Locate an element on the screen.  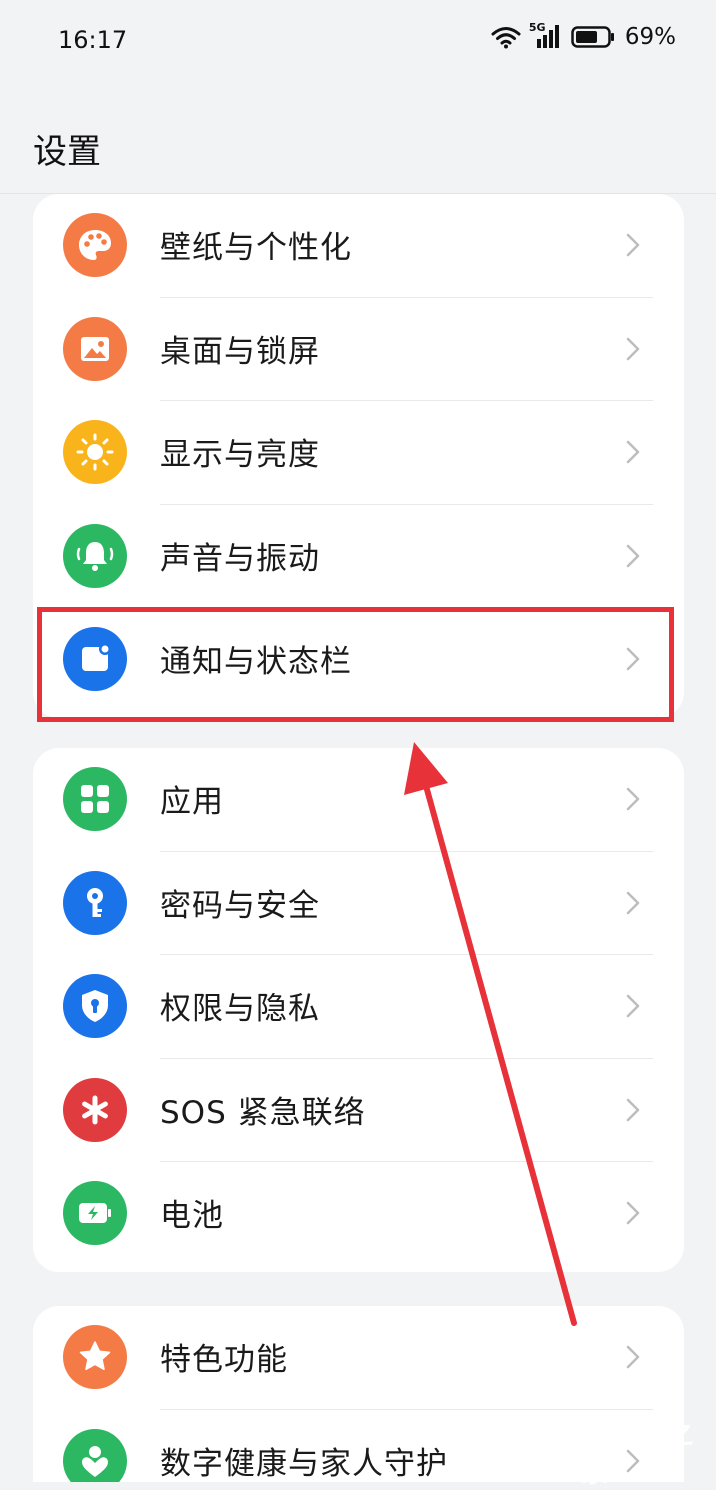
settings-item-sound-vibration: 声音与振动 is located at coordinates (358, 556).